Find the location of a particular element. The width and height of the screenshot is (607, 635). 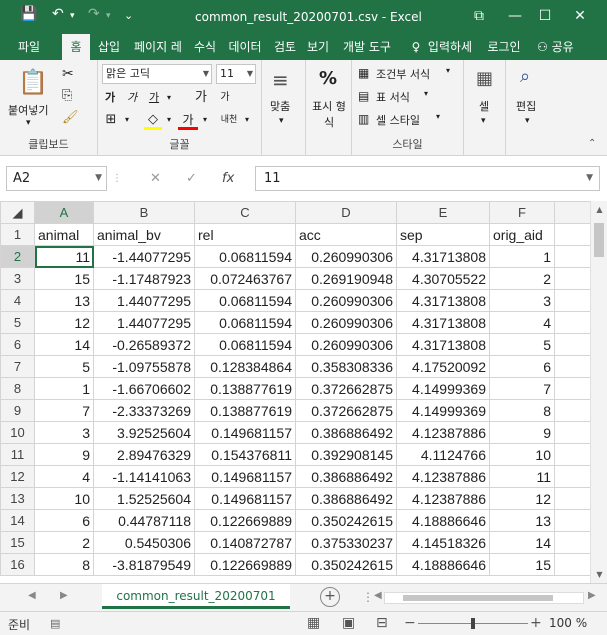

table-cell: 7 is located at coordinates (522, 388).